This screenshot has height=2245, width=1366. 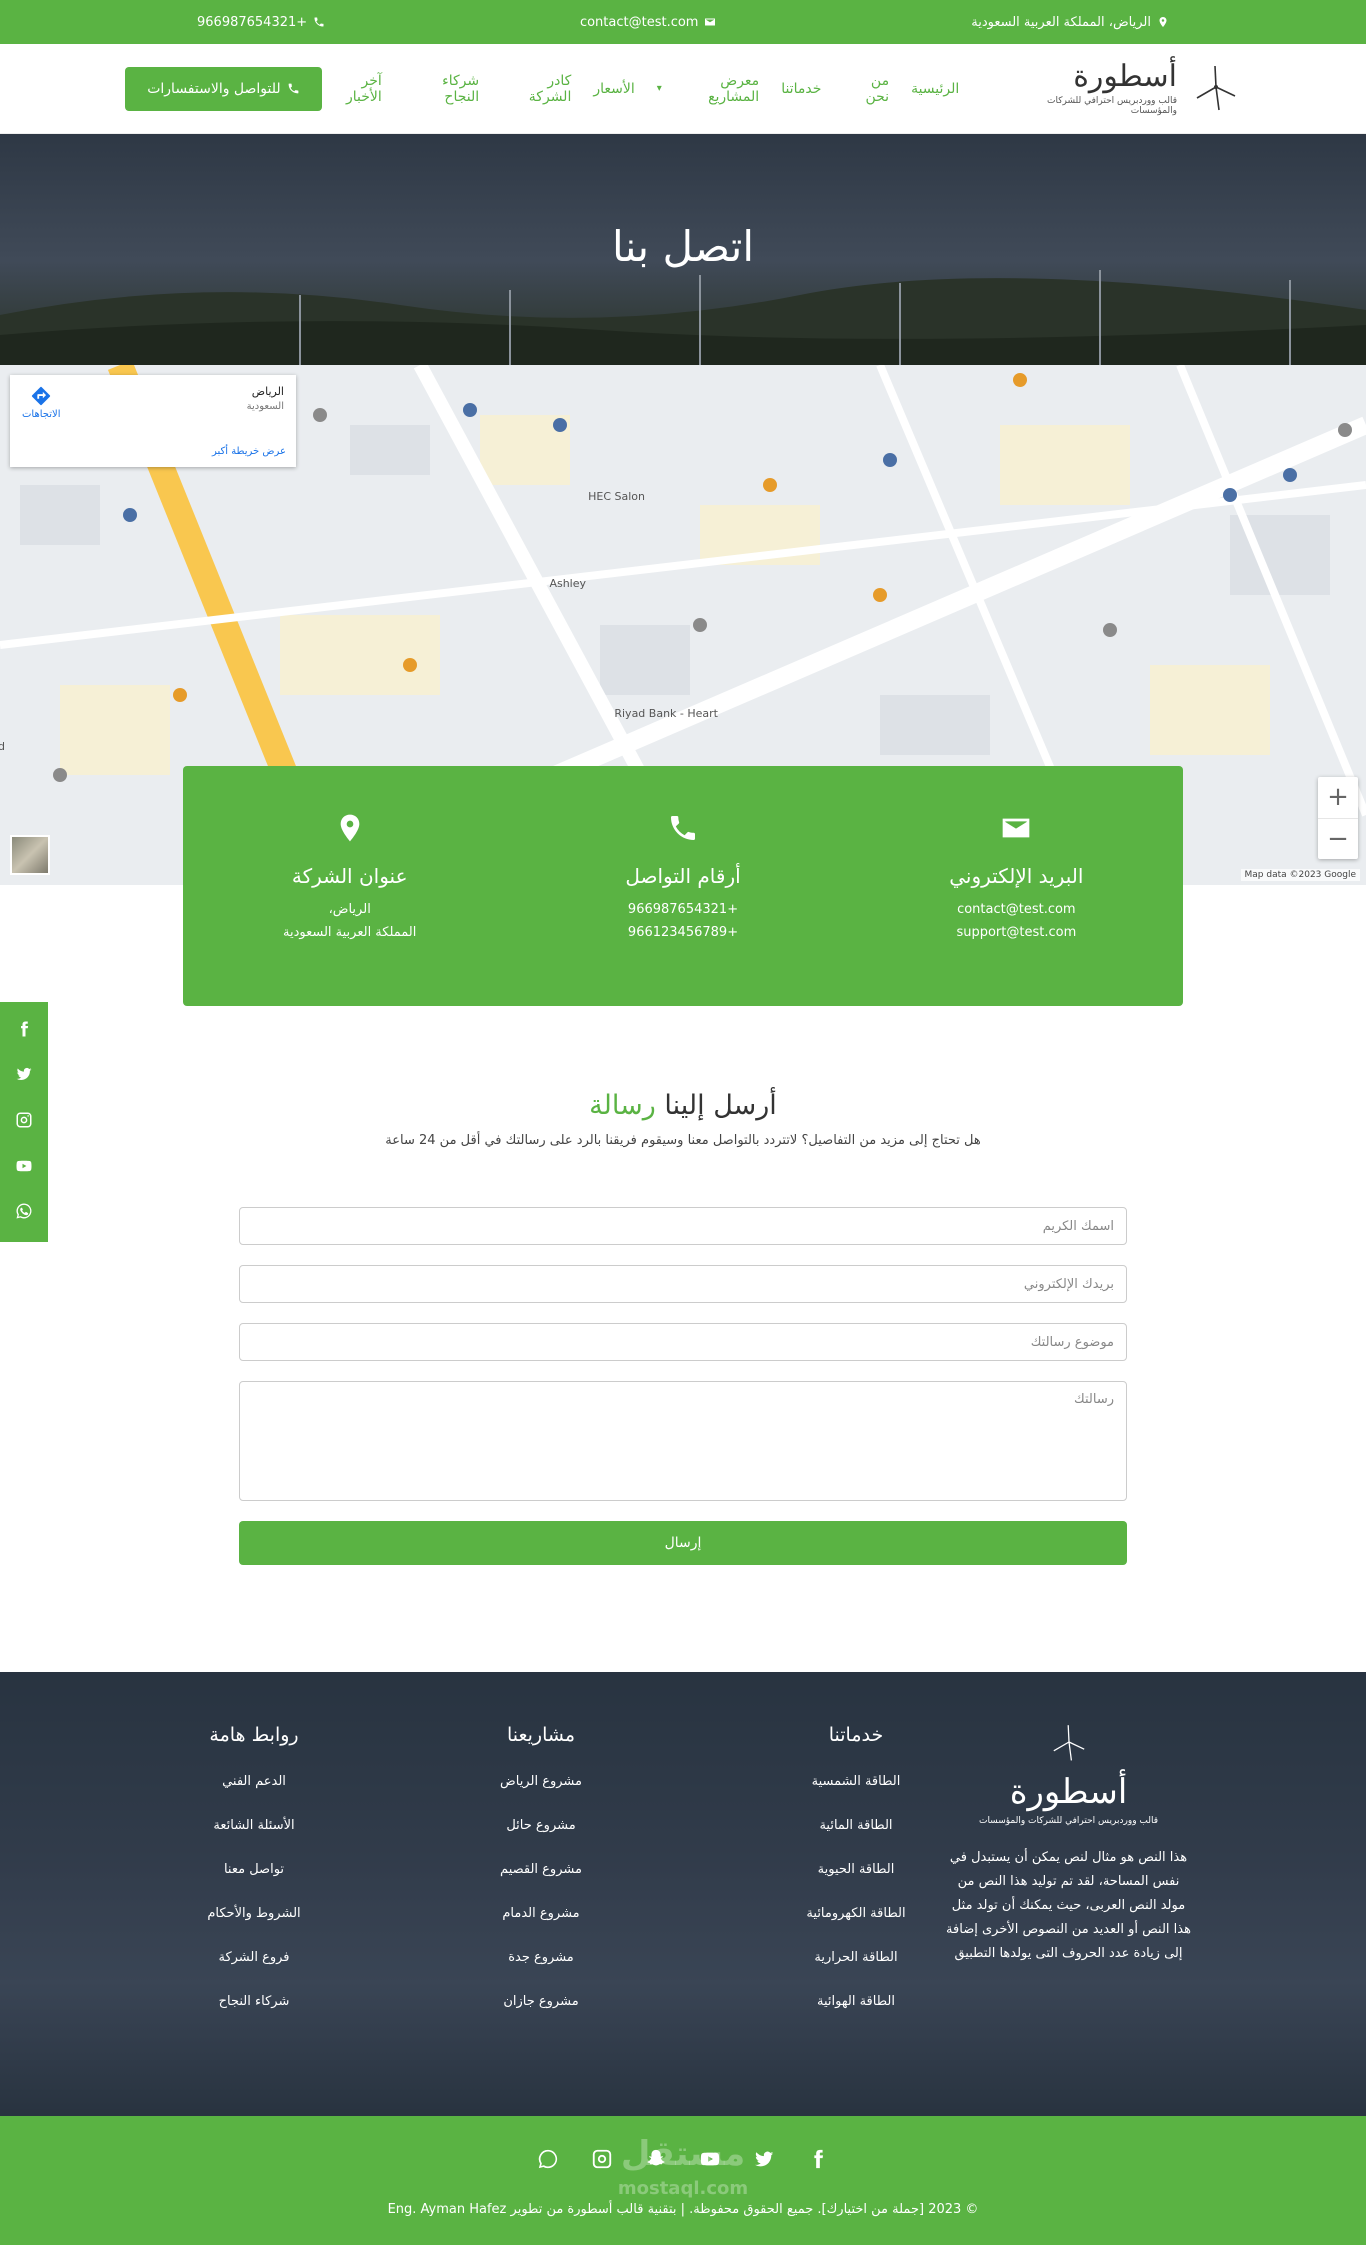 I want to click on zoom-out-button: −, so click(x=1338, y=838).